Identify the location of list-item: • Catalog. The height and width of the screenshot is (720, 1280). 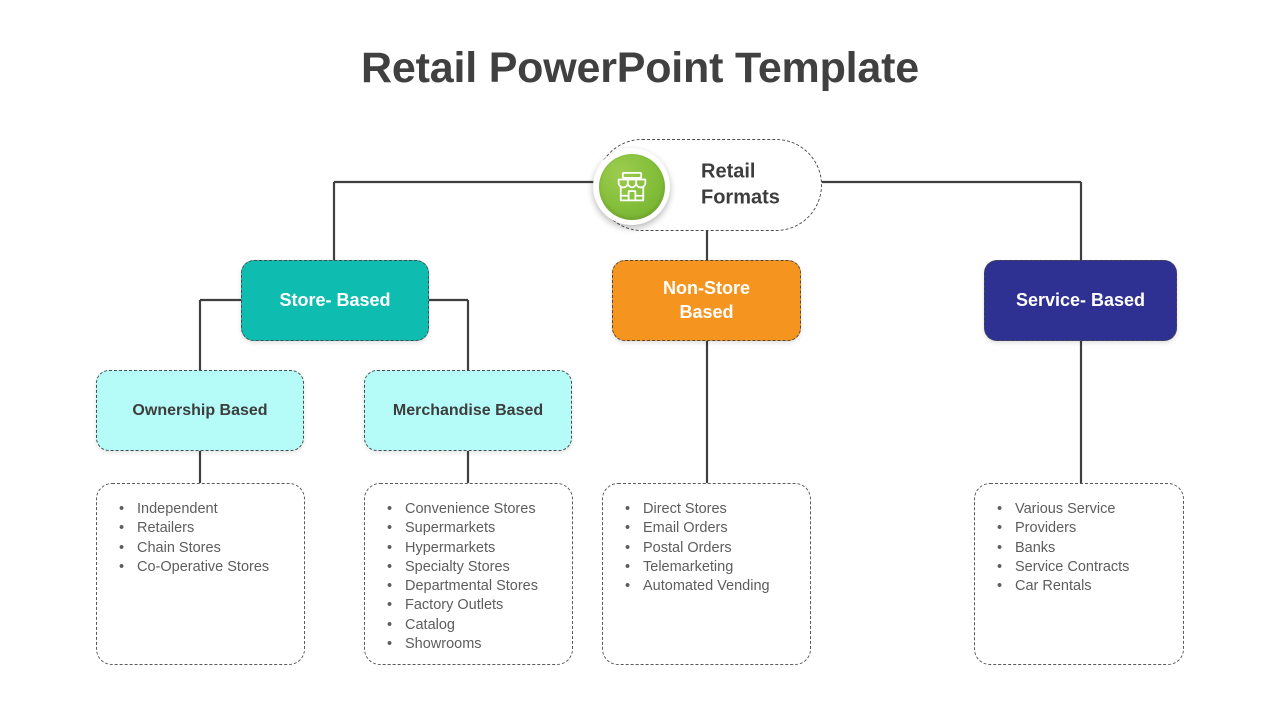
(469, 625).